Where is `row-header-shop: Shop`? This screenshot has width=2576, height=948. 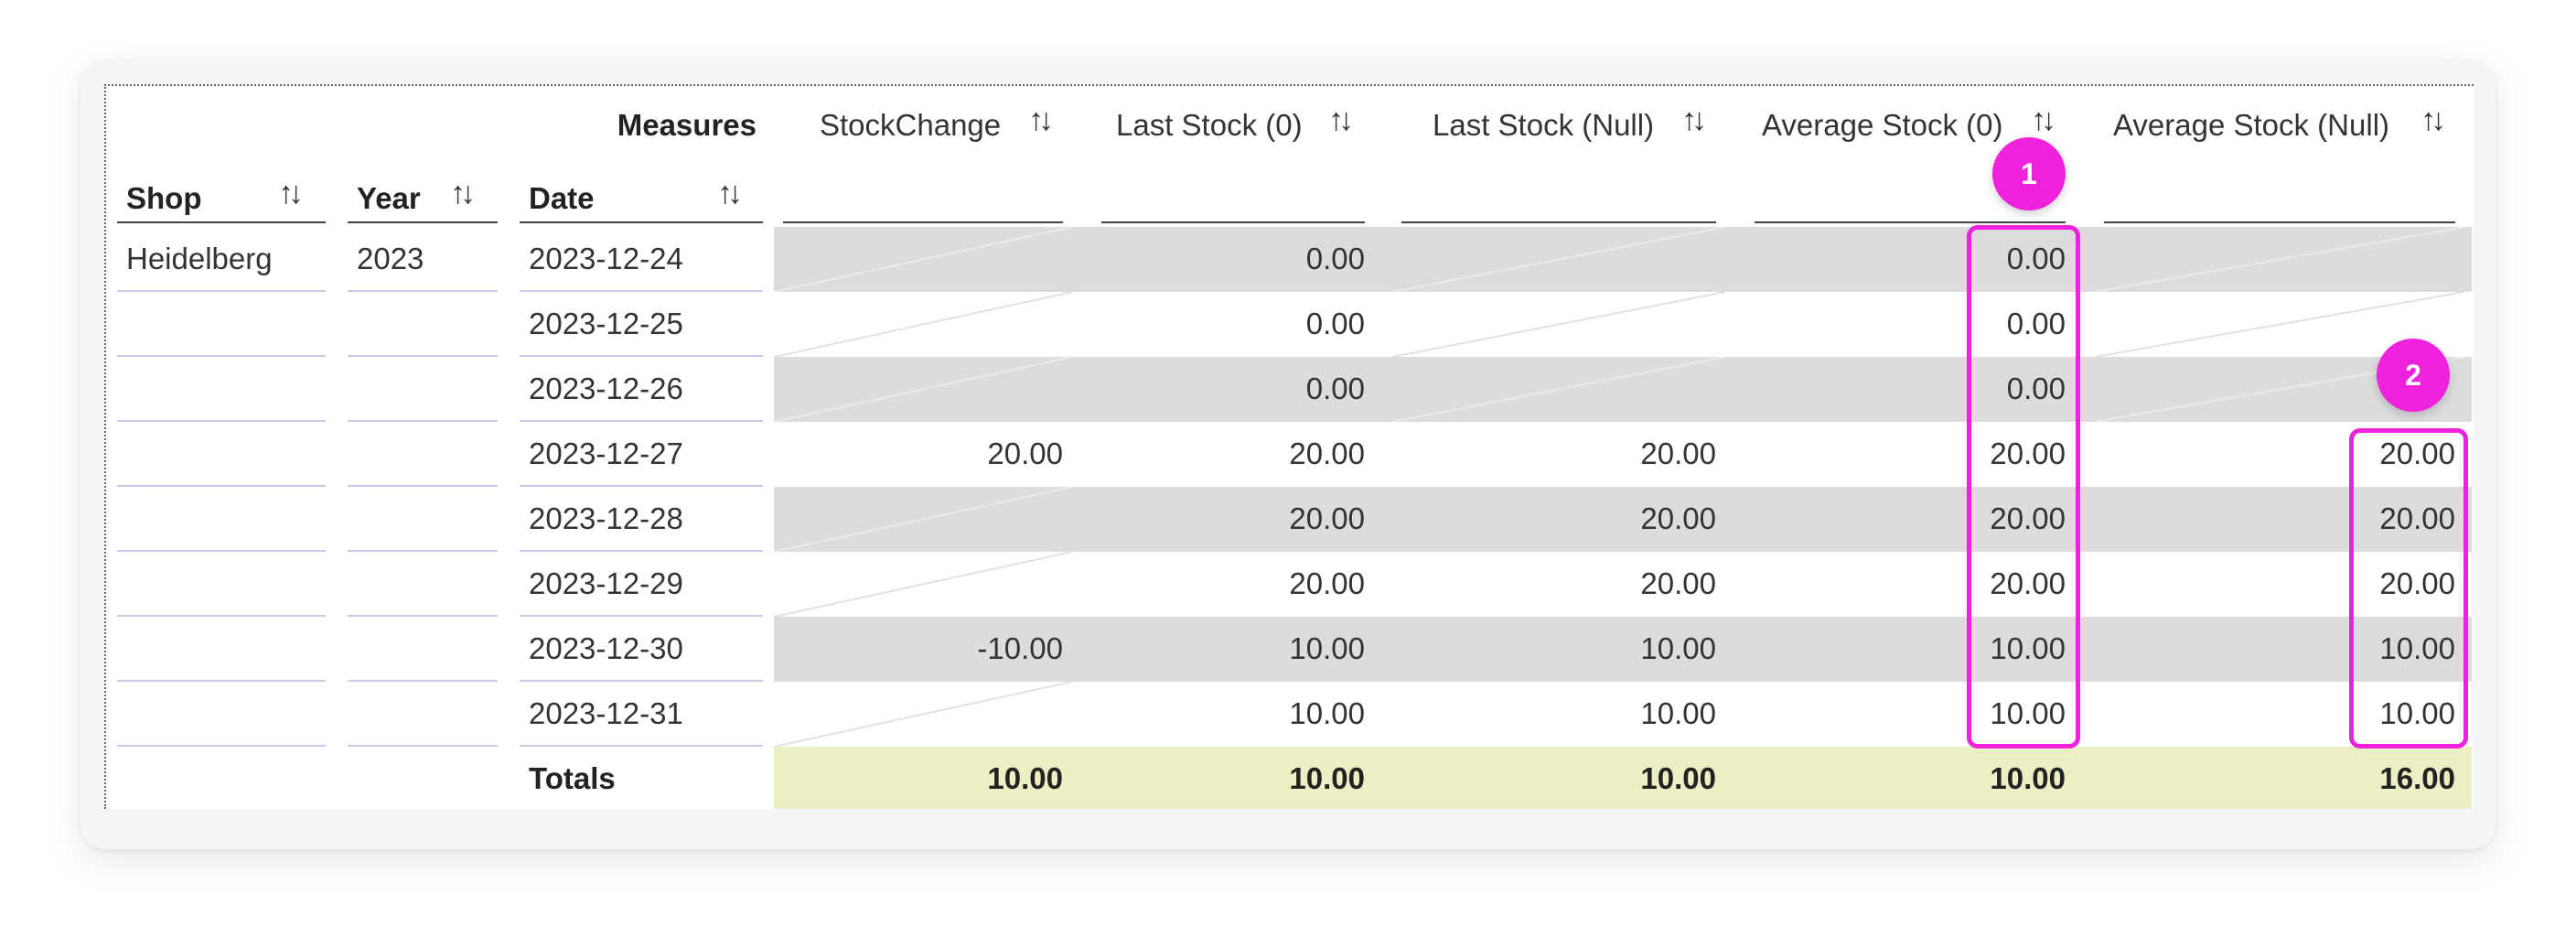 row-header-shop: Shop is located at coordinates (163, 198).